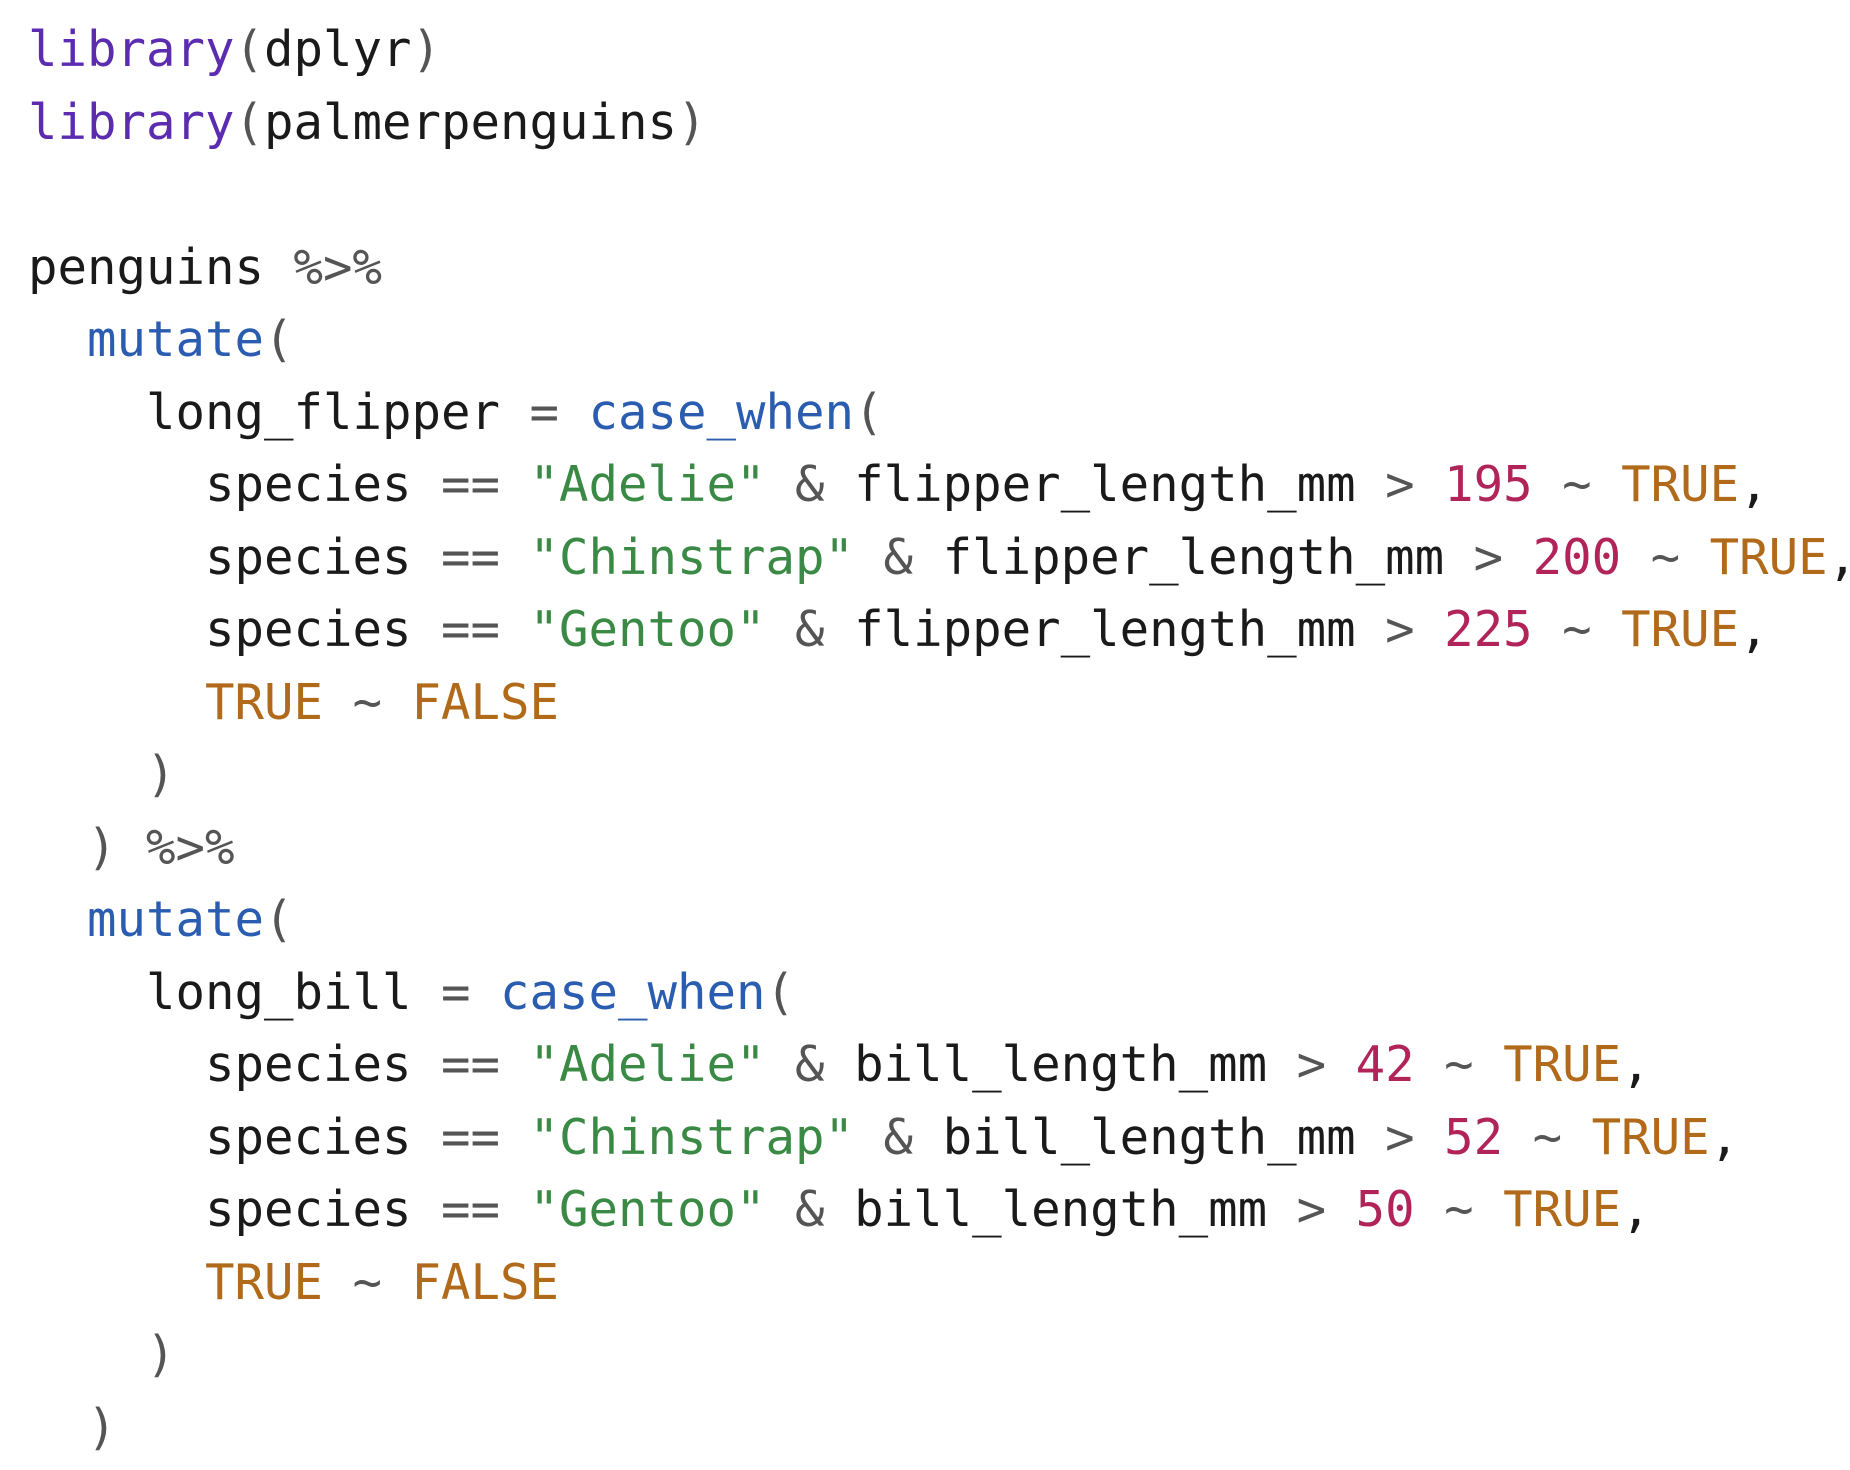  Describe the element at coordinates (235, 992) in the screenshot. I see `code-token-default: long_bill` at that location.